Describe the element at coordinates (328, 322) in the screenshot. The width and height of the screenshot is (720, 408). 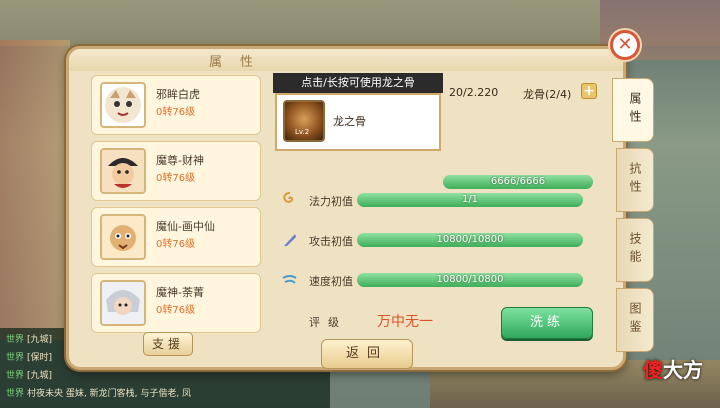
I see `grade-label: 评级` at that location.